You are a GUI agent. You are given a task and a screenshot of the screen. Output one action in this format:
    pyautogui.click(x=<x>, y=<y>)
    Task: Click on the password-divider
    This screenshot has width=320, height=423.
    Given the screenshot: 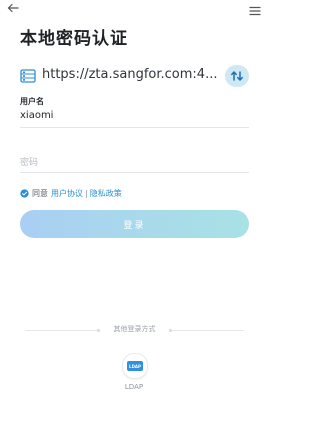 What is the action you would take?
    pyautogui.click(x=134, y=172)
    